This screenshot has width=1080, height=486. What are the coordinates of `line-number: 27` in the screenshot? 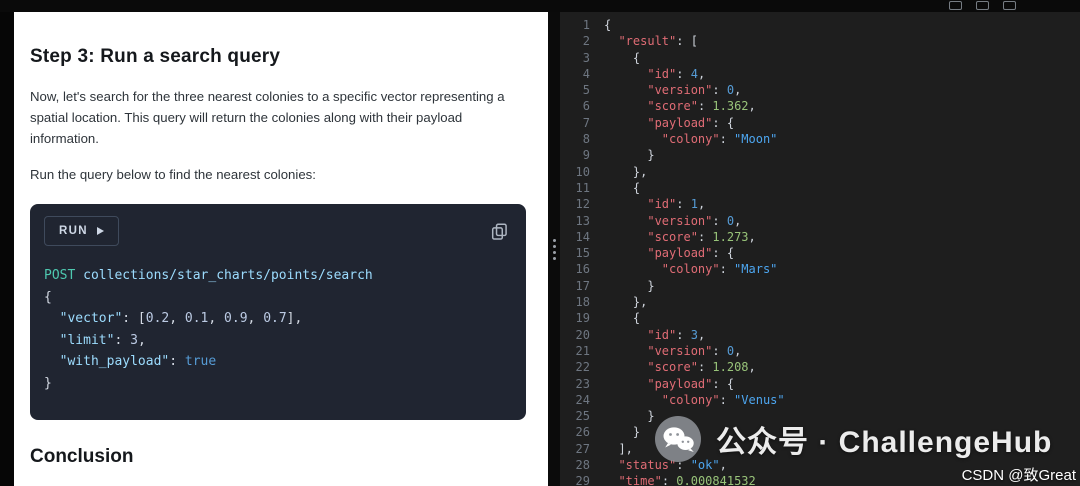 It's located at (582, 448).